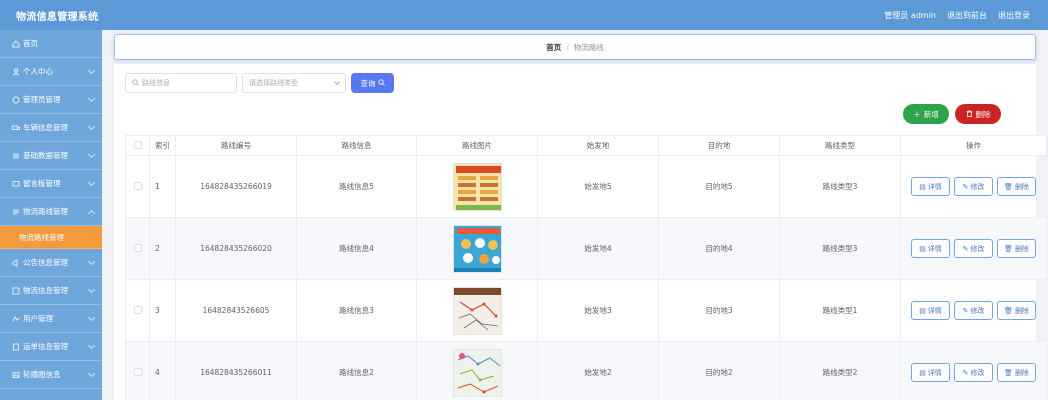  What do you see at coordinates (51, 72) in the screenshot?
I see `sidebar-item-profile: 个人中心` at bounding box center [51, 72].